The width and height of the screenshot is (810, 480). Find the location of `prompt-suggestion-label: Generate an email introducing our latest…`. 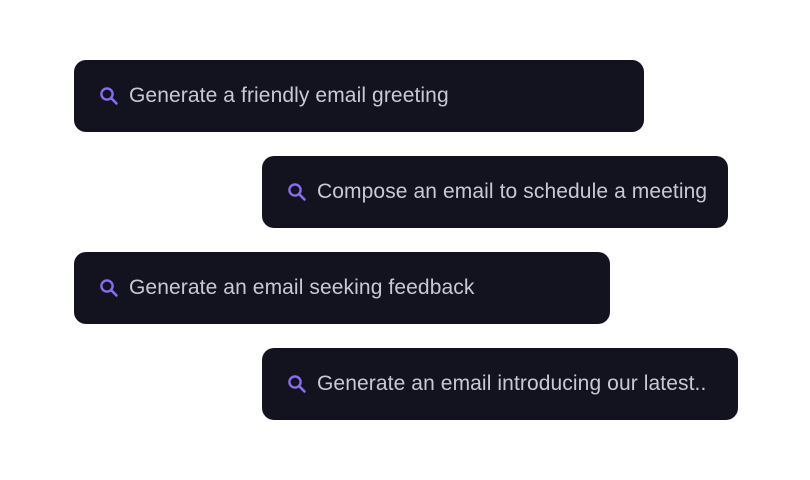

prompt-suggestion-label: Generate an email introducing our latest… is located at coordinates (512, 383).